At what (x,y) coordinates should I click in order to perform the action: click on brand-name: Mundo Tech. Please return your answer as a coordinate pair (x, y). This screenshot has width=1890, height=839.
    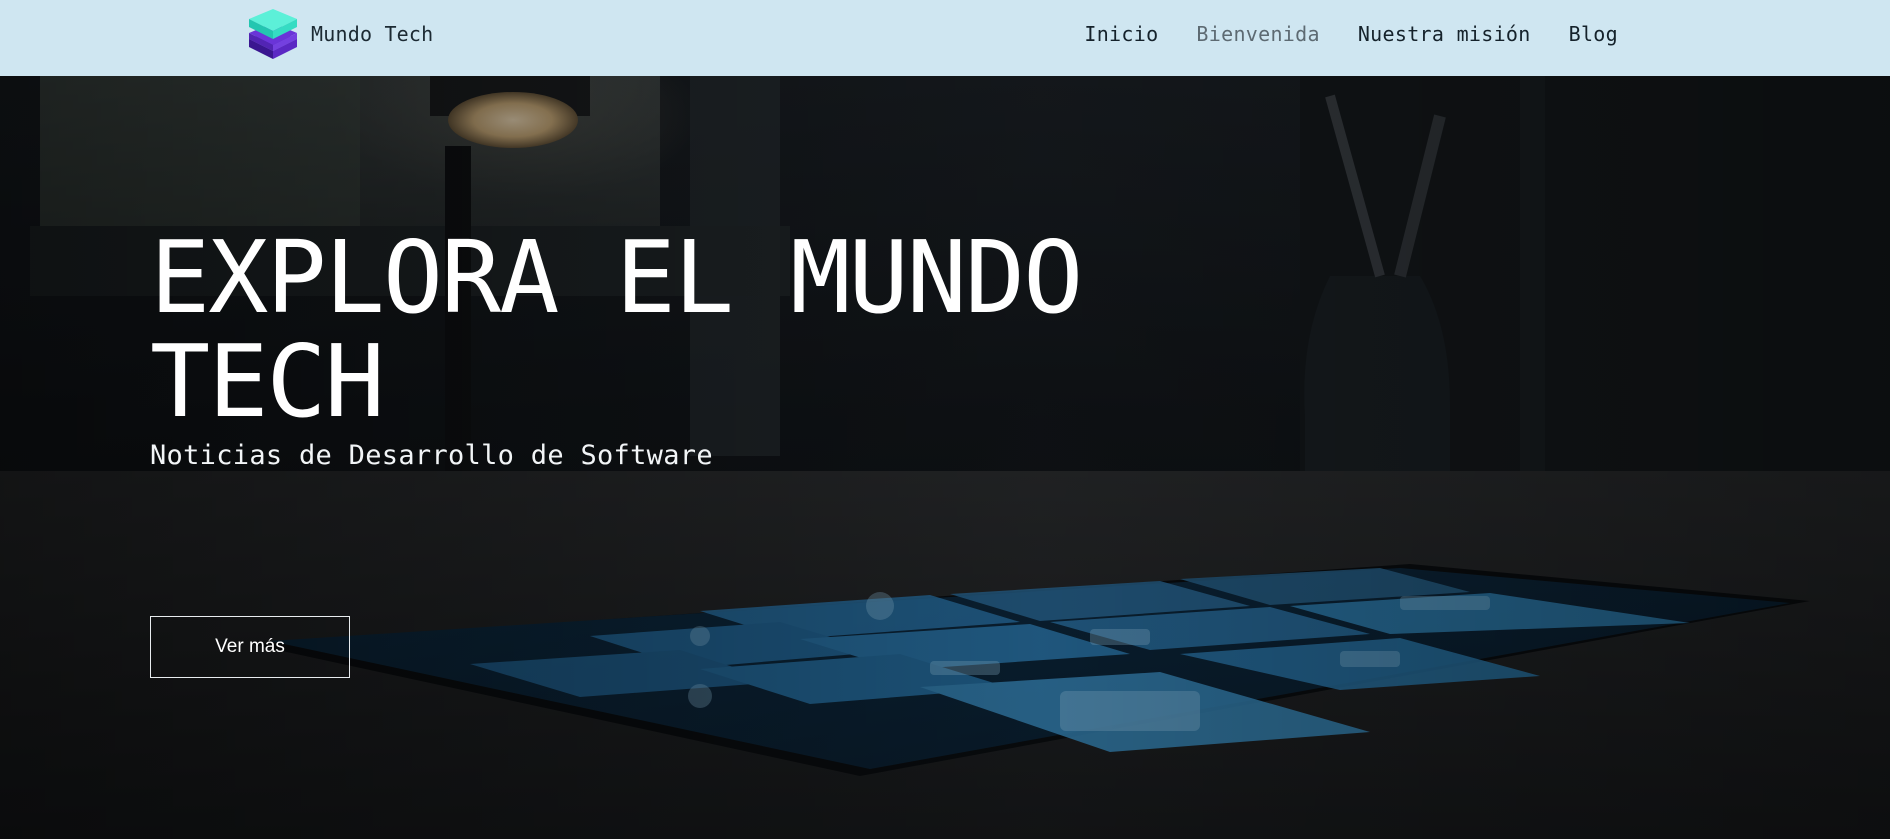
    Looking at the image, I should click on (372, 34).